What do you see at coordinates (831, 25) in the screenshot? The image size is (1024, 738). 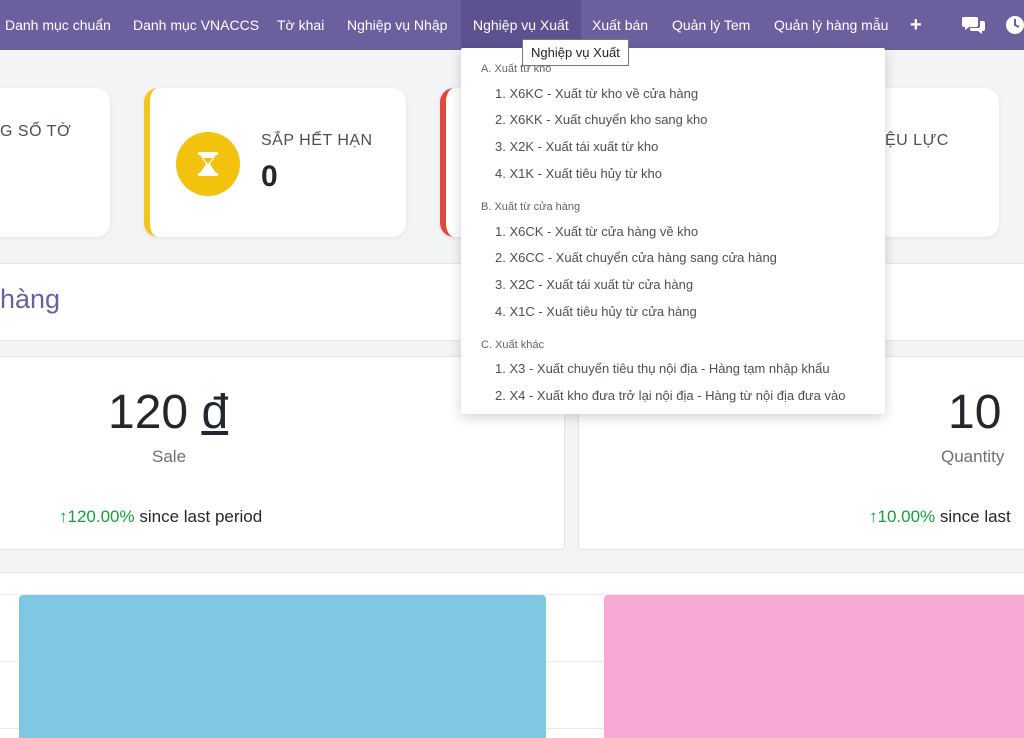 I see `nav-quan-ly-hang-mau: Quản lý hàng mẫu` at bounding box center [831, 25].